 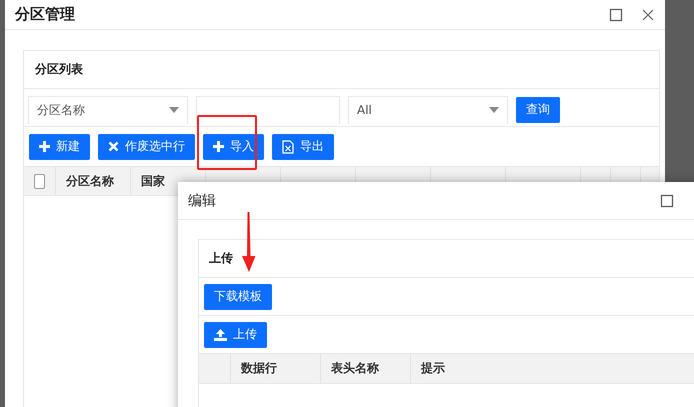 I want to click on toolbar-button: 新建, so click(x=59, y=147).